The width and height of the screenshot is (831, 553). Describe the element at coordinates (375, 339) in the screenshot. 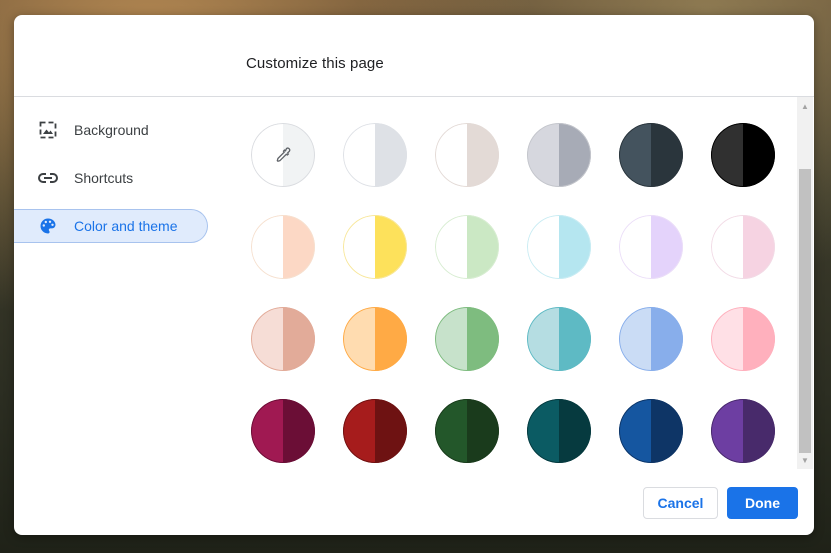

I see `swatch-orange` at that location.